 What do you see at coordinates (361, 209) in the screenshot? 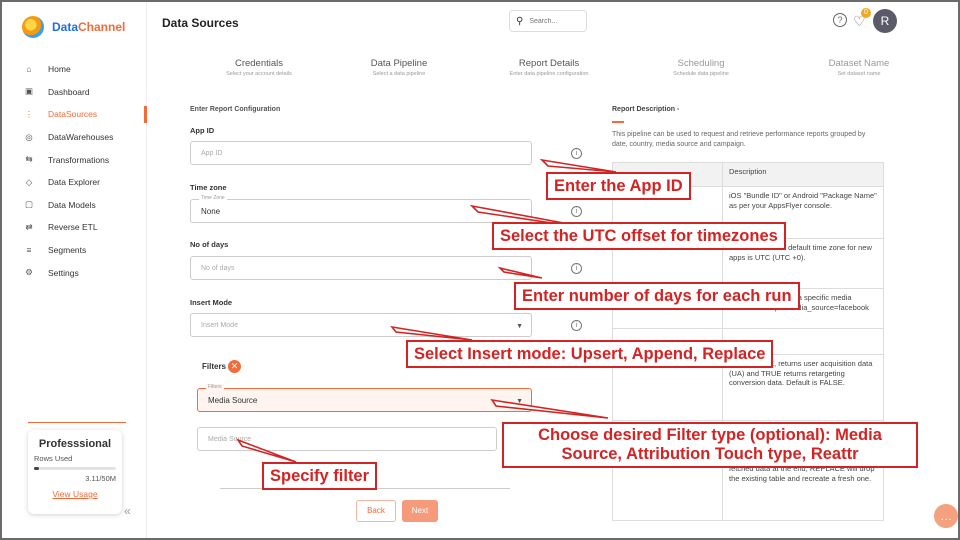
I see `time-zone-select: Time Zone None` at bounding box center [361, 209].